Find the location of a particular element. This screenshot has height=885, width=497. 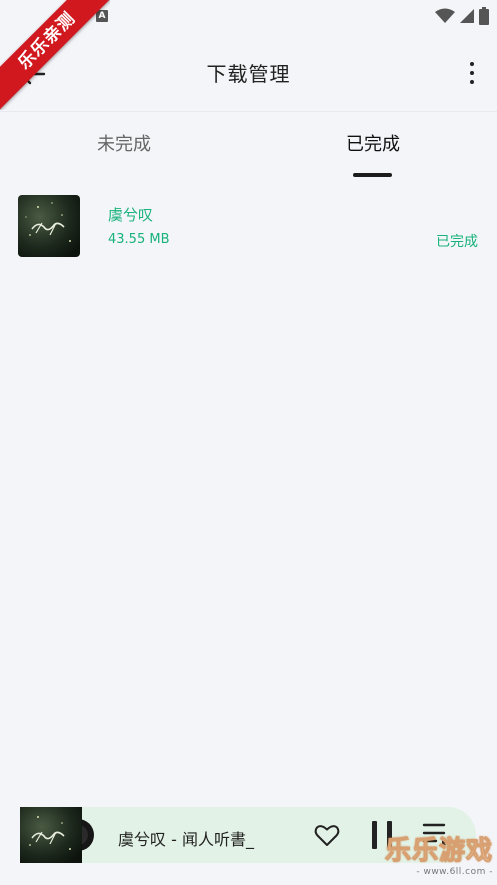

wifi-icon is located at coordinates (445, 15).